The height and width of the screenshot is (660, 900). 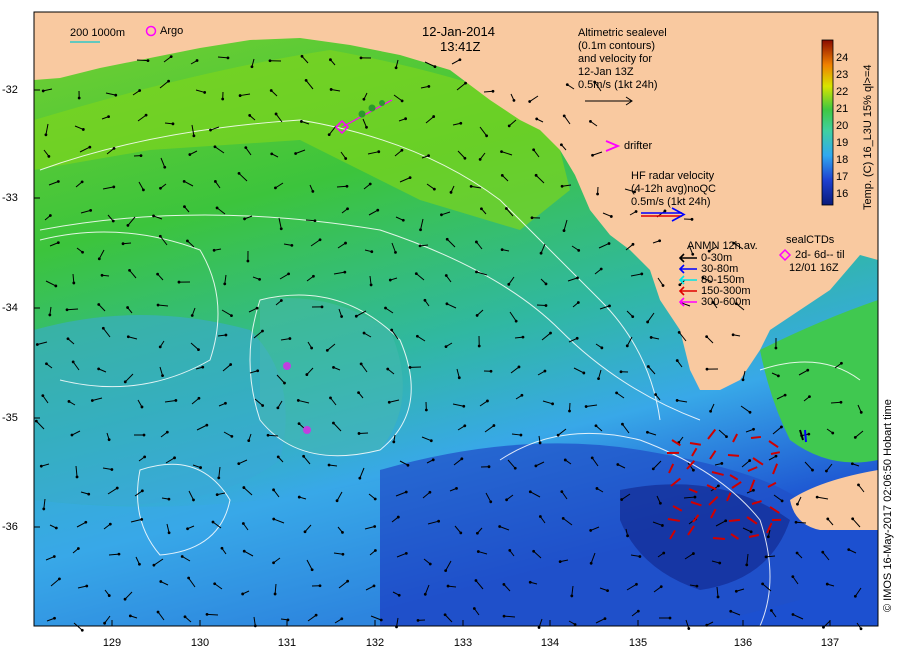 What do you see at coordinates (160, 410) in the screenshot?
I see `cool-eddy-west` at bounding box center [160, 410].